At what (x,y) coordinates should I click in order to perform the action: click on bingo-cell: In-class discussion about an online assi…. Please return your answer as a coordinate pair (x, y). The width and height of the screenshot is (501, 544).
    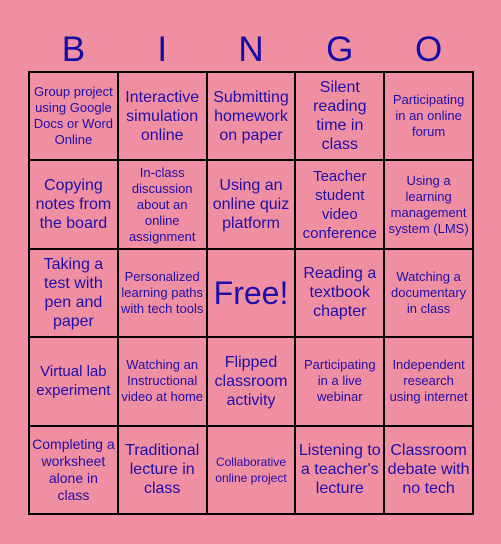
    Looking at the image, I should click on (162, 204).